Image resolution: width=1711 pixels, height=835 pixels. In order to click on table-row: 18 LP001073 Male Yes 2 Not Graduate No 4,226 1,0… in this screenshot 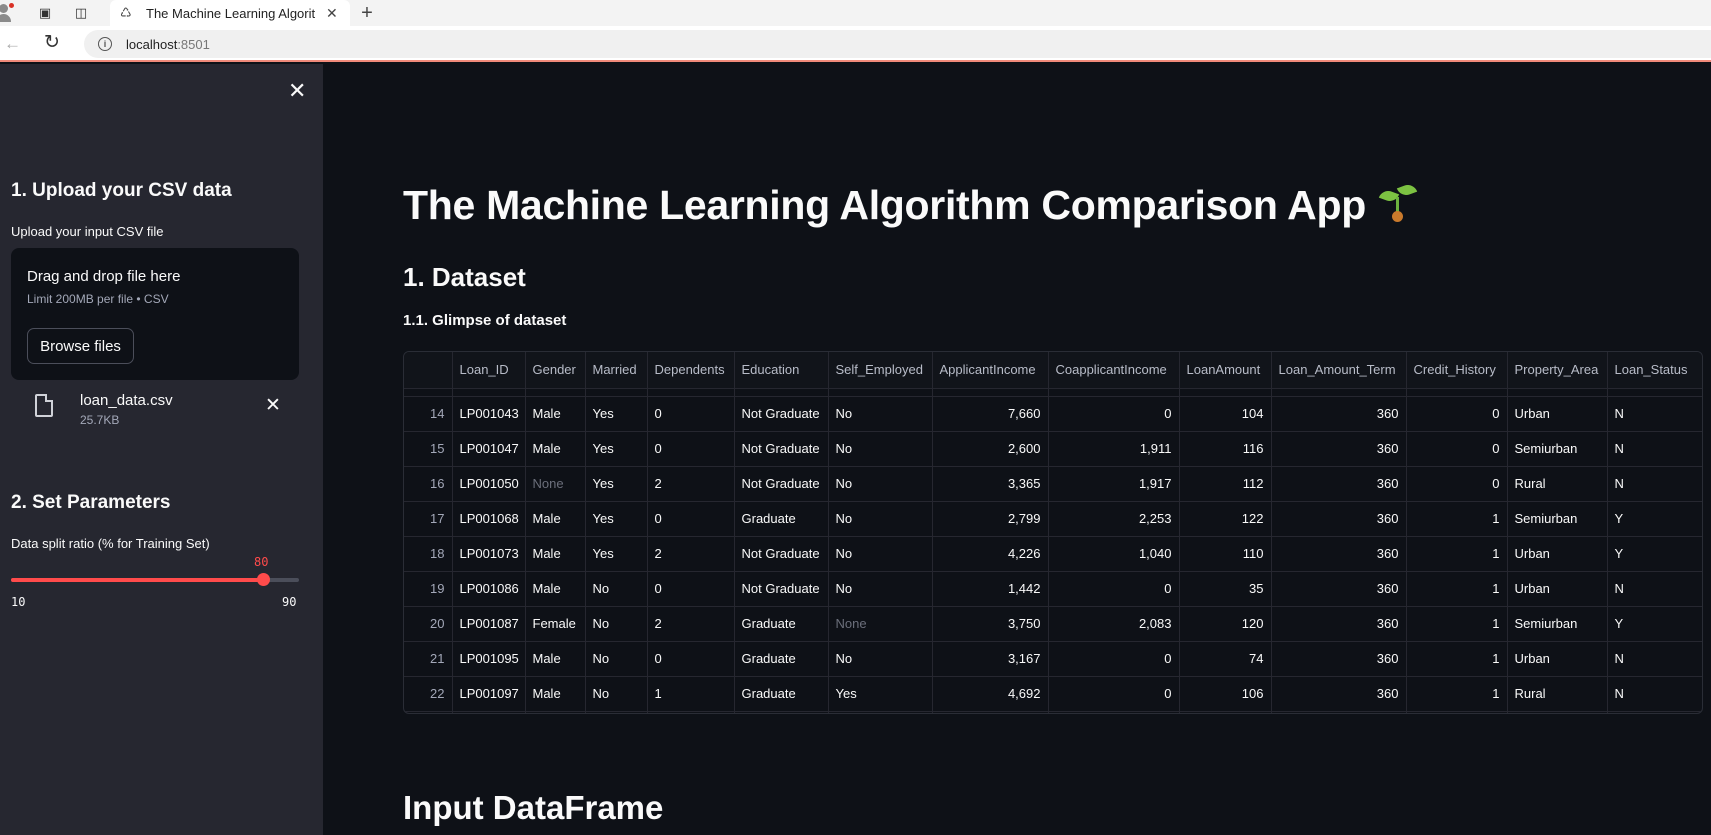, I will do `click(1053, 554)`.